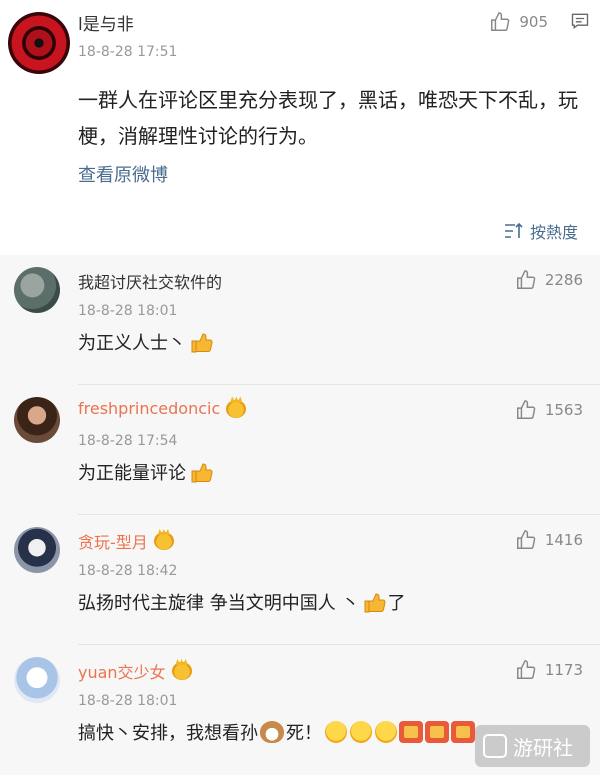 The image size is (600, 775). I want to click on watermark-logo: 游研社, so click(532, 746).